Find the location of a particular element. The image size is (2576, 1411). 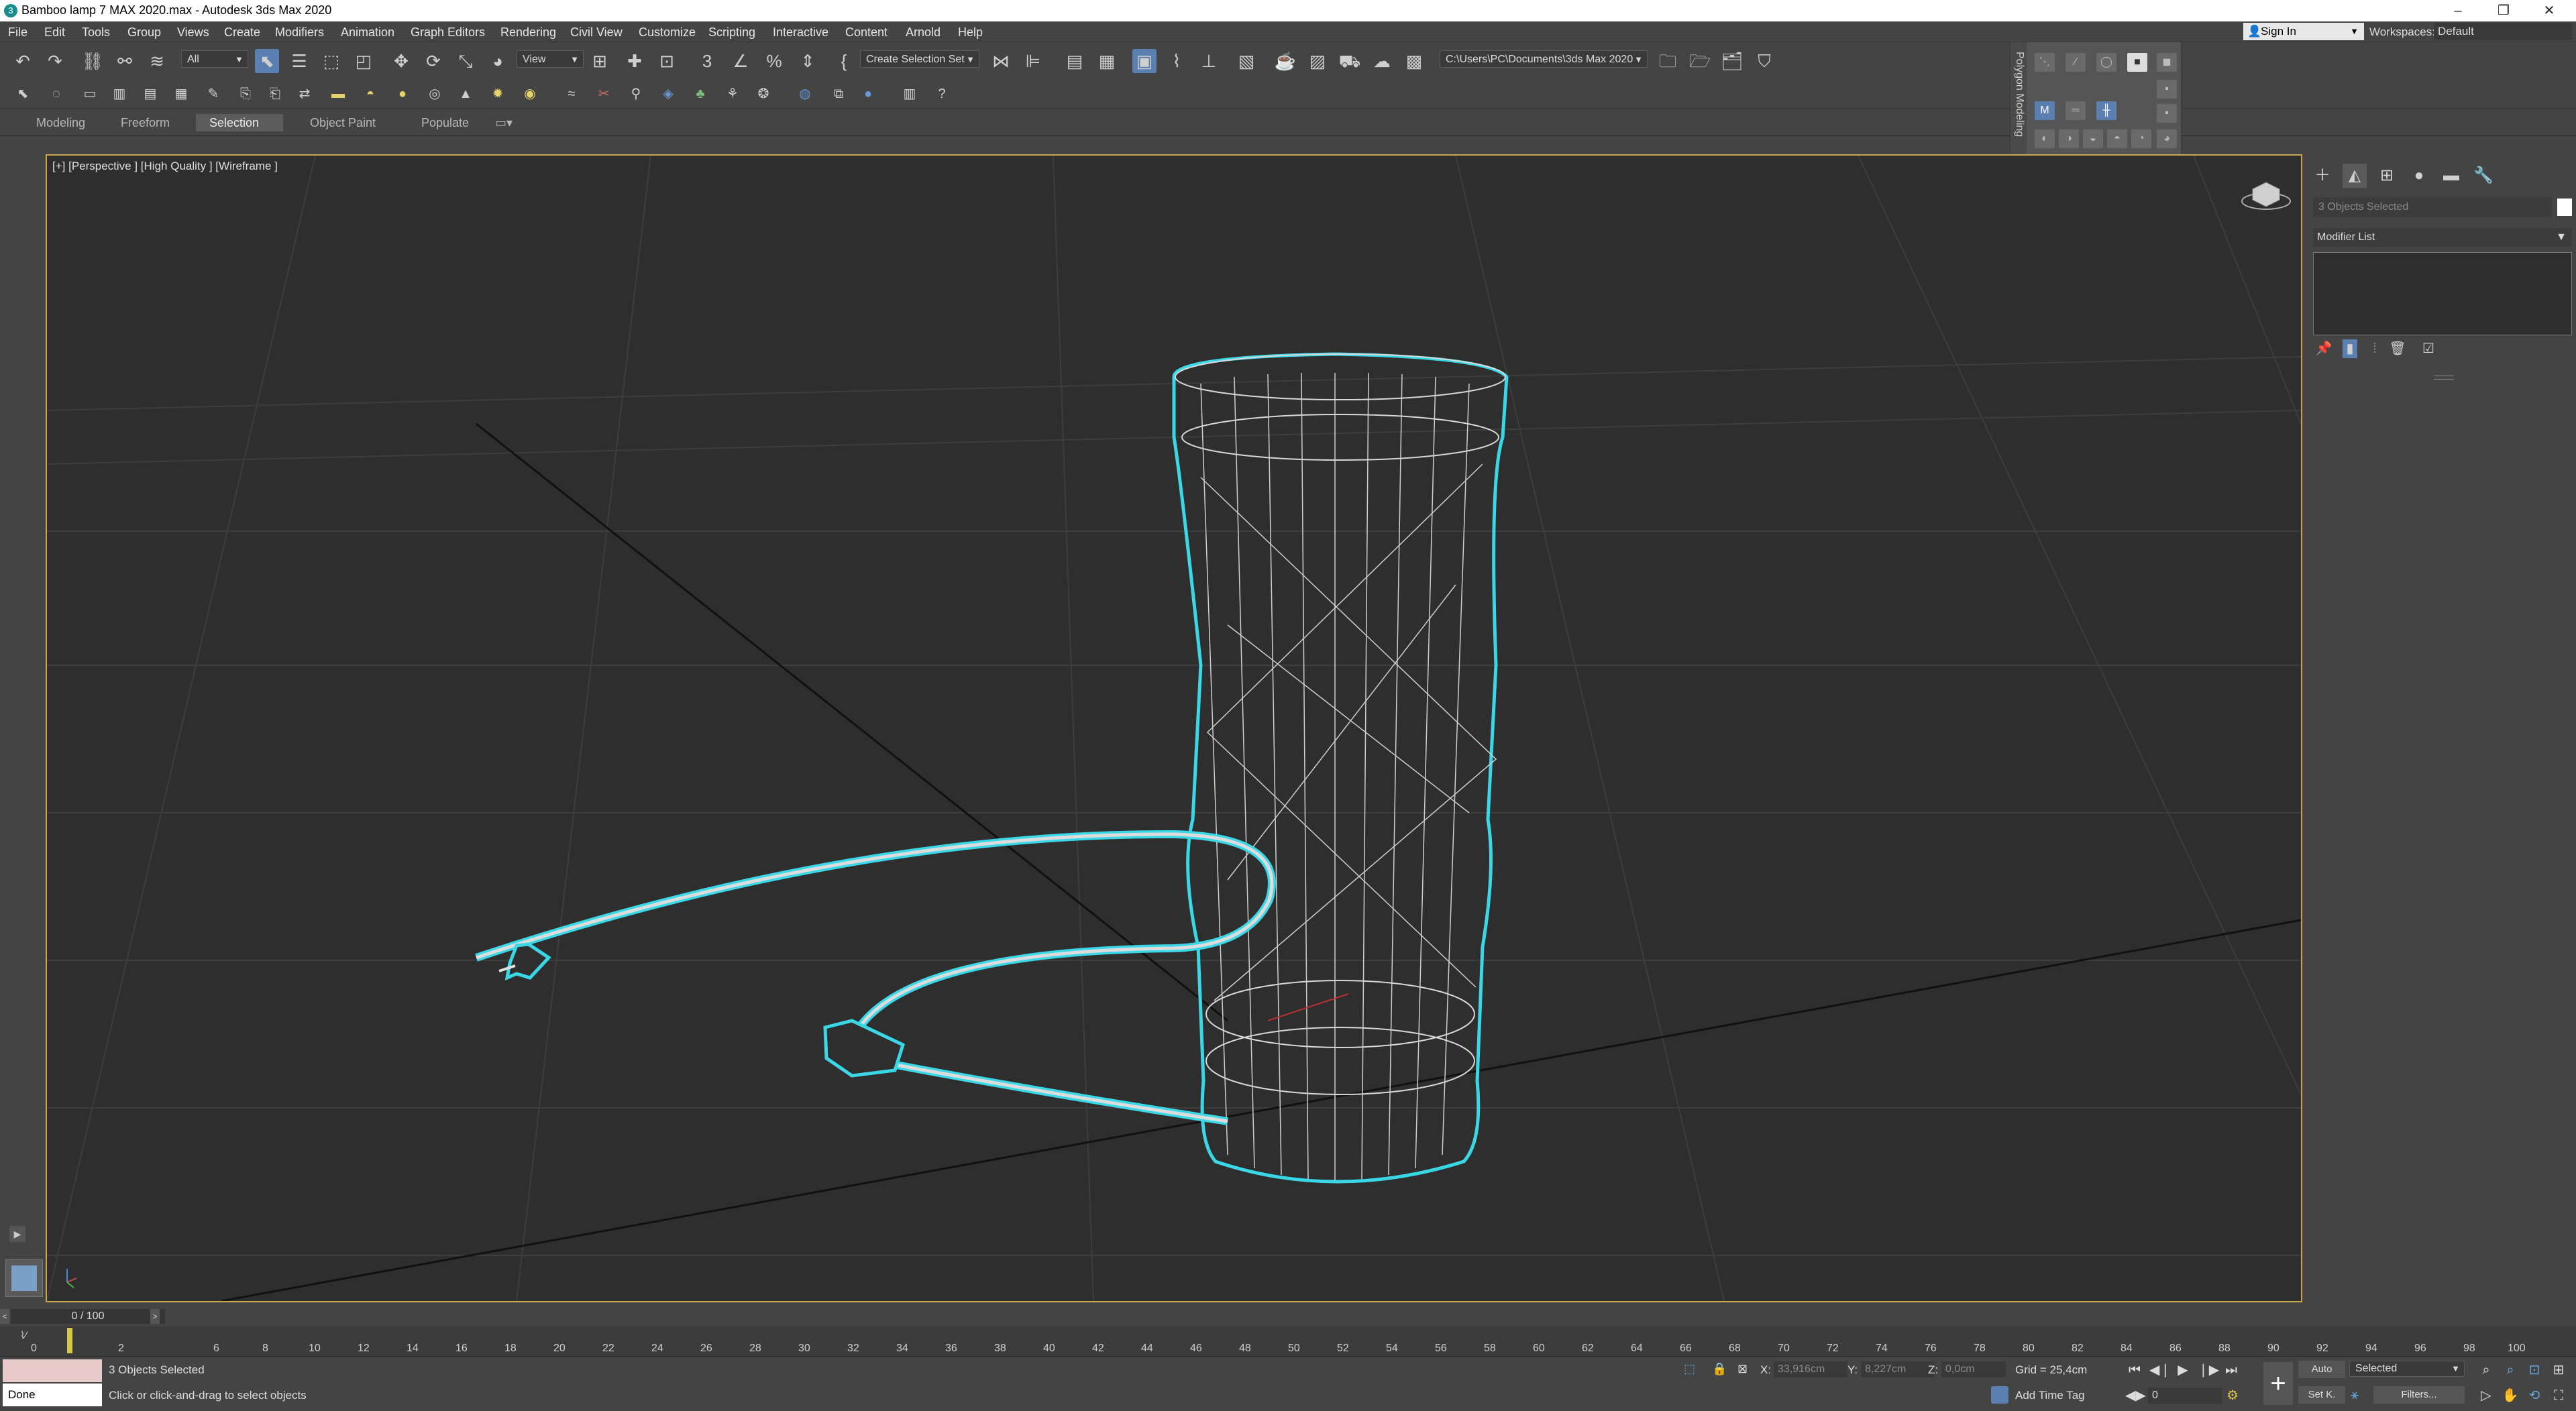

ribbon-toggle-icon: ▣ is located at coordinates (1144, 61).